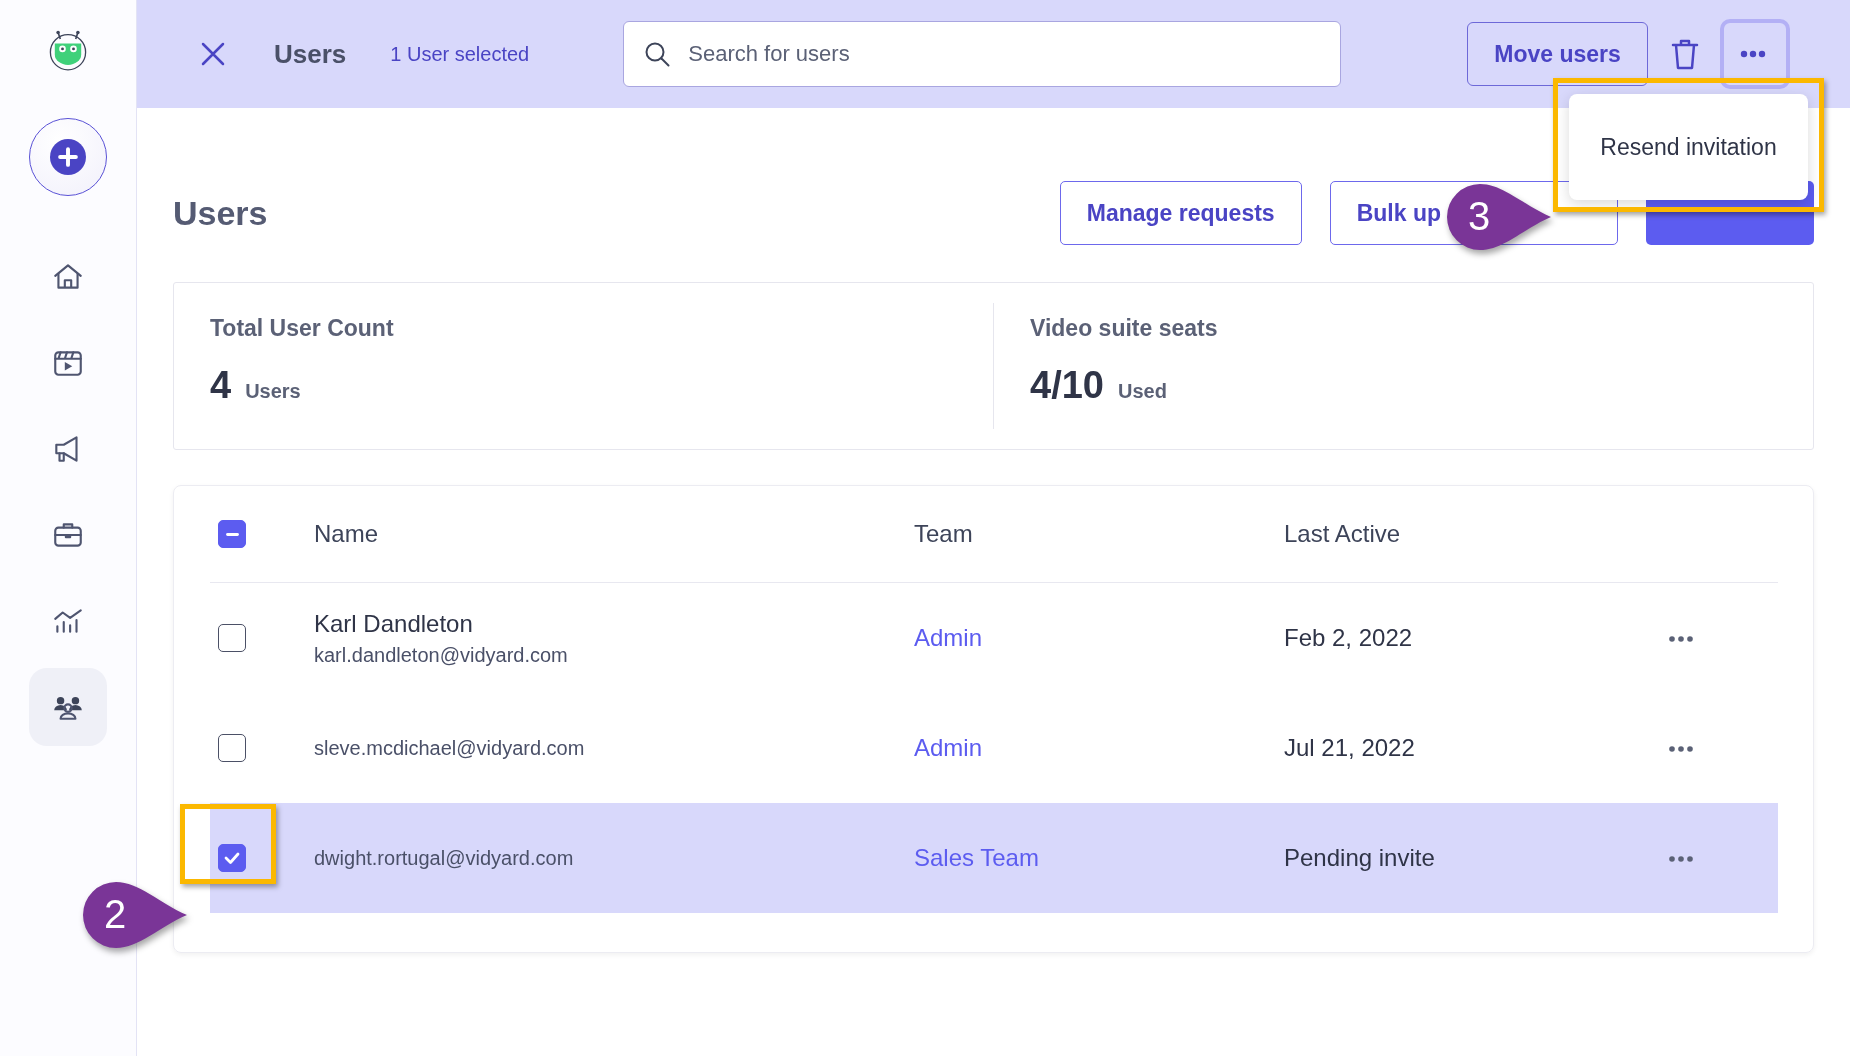  What do you see at coordinates (221, 213) in the screenshot?
I see `page-title: Users` at bounding box center [221, 213].